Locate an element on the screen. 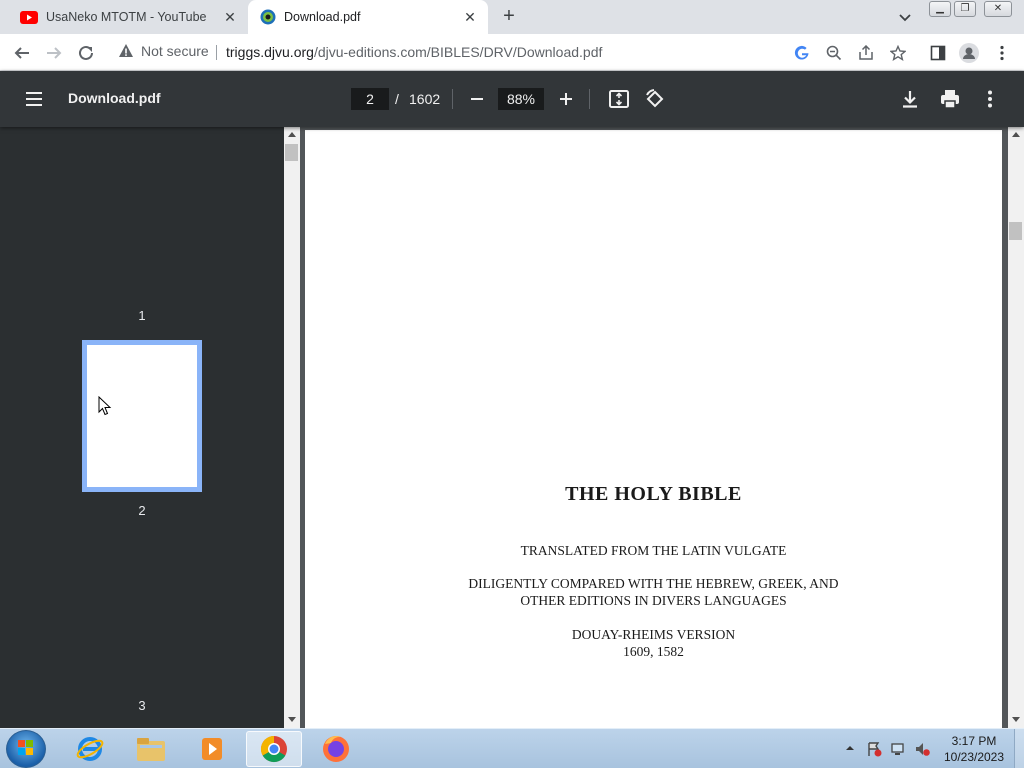  total-pages: 1602 is located at coordinates (425, 99).